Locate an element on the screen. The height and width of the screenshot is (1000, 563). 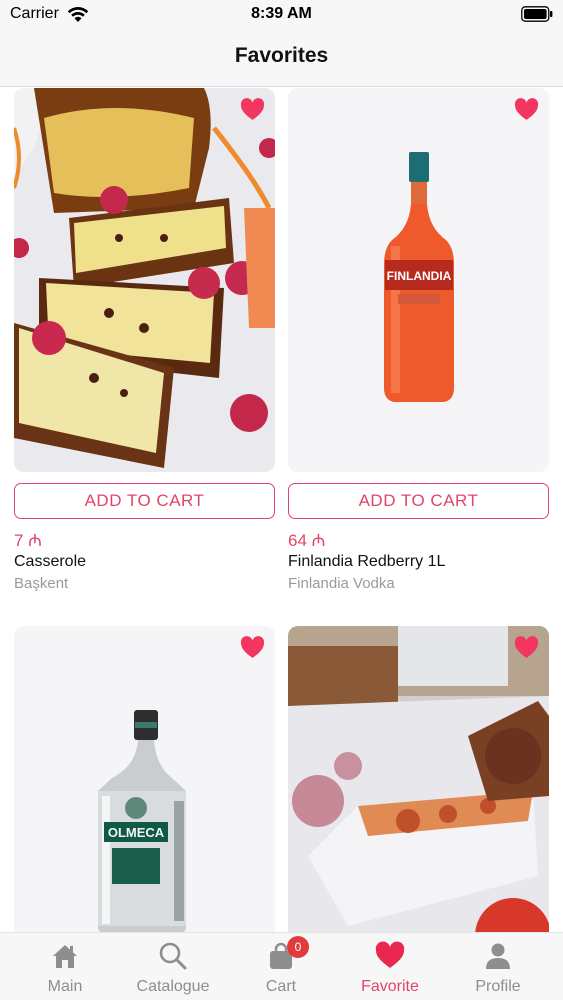
product-price: 7 ₼ is located at coordinates (28, 540).